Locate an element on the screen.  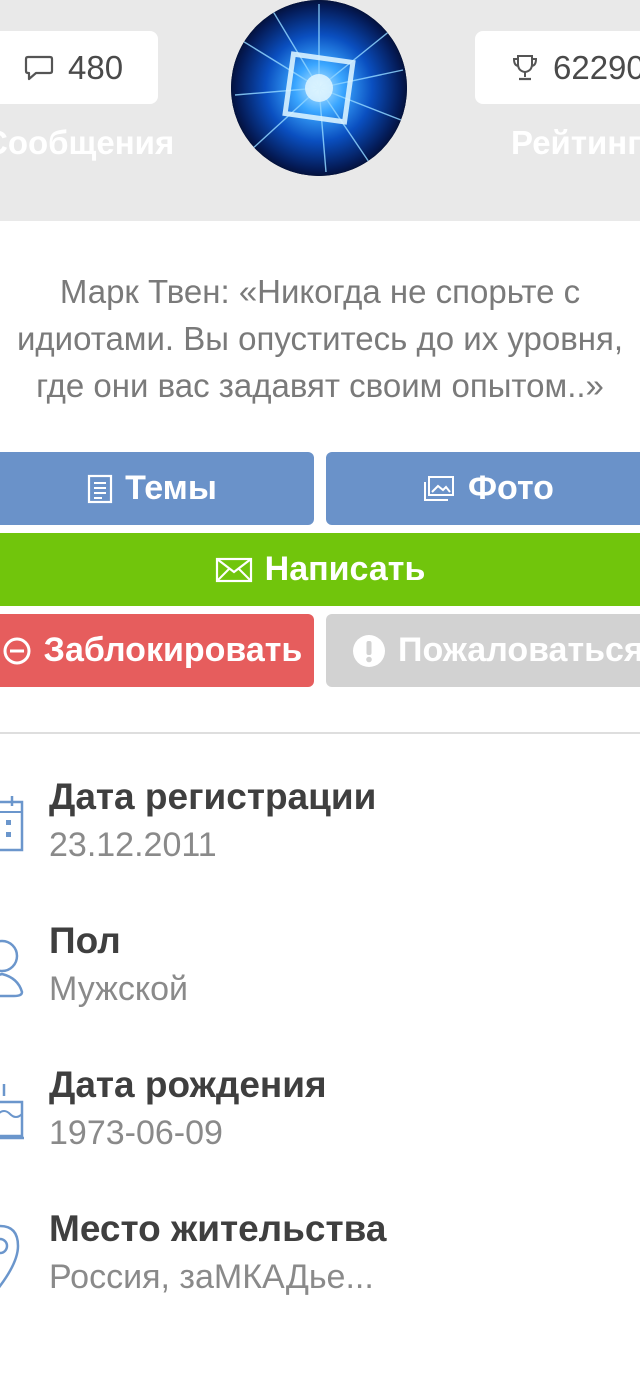
topics-button: Темы is located at coordinates (157, 488).